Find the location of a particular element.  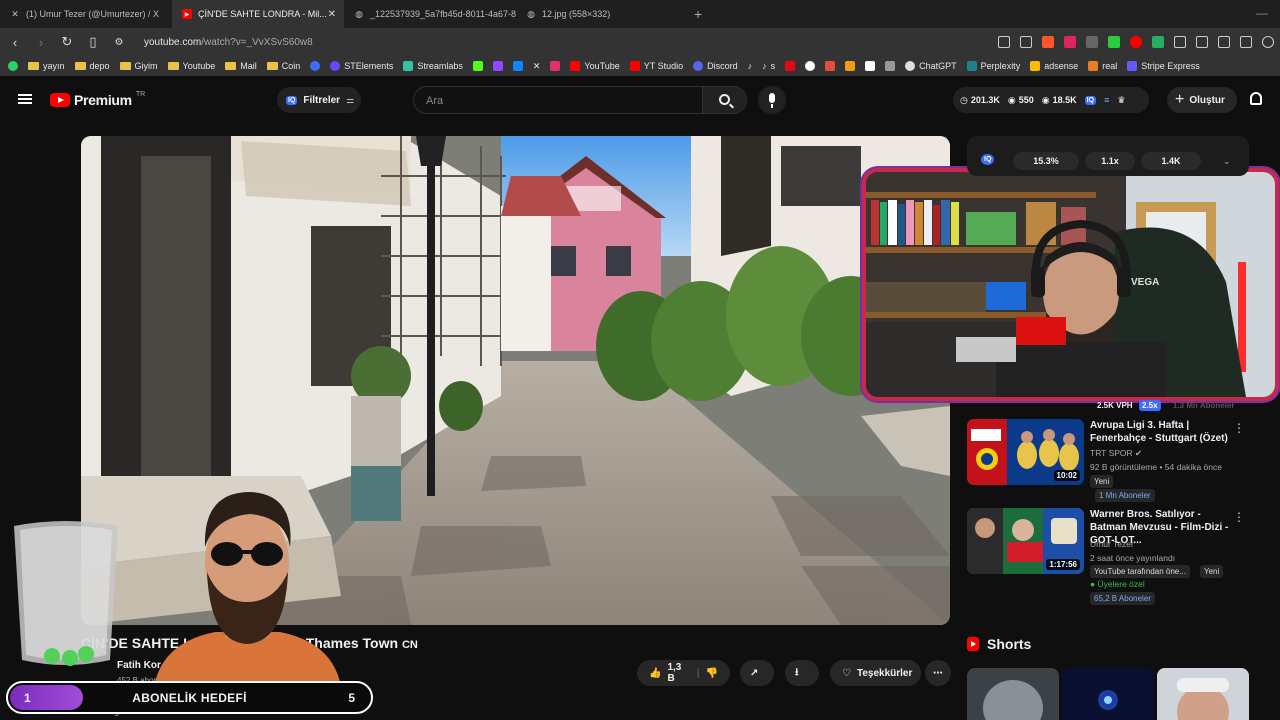

like-count: 1,3 B is located at coordinates (678, 673).